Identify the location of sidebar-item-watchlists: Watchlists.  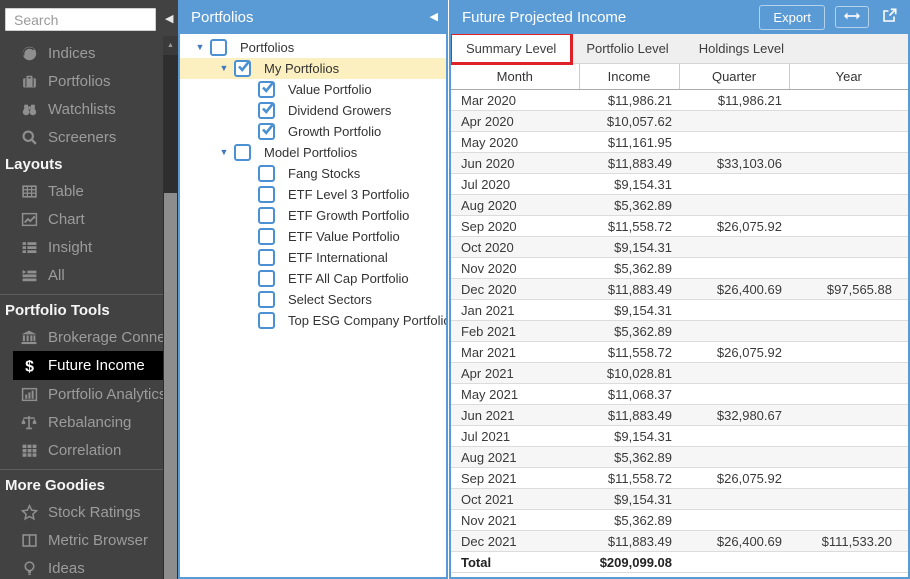
(81, 109).